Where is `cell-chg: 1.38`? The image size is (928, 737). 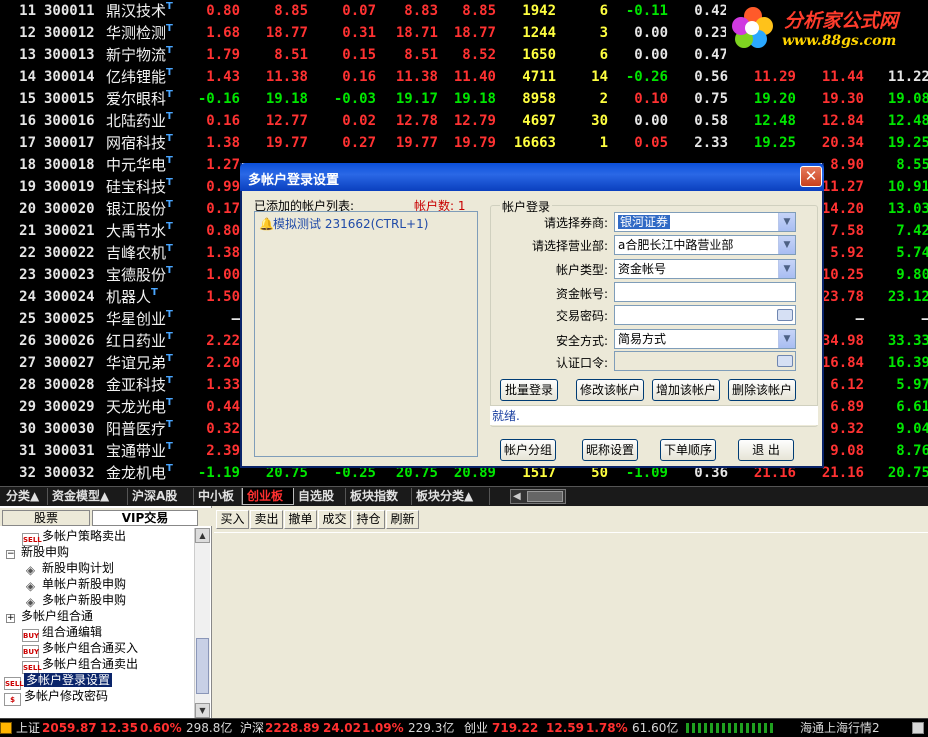
cell-chg: 1.38 is located at coordinates (223, 253).